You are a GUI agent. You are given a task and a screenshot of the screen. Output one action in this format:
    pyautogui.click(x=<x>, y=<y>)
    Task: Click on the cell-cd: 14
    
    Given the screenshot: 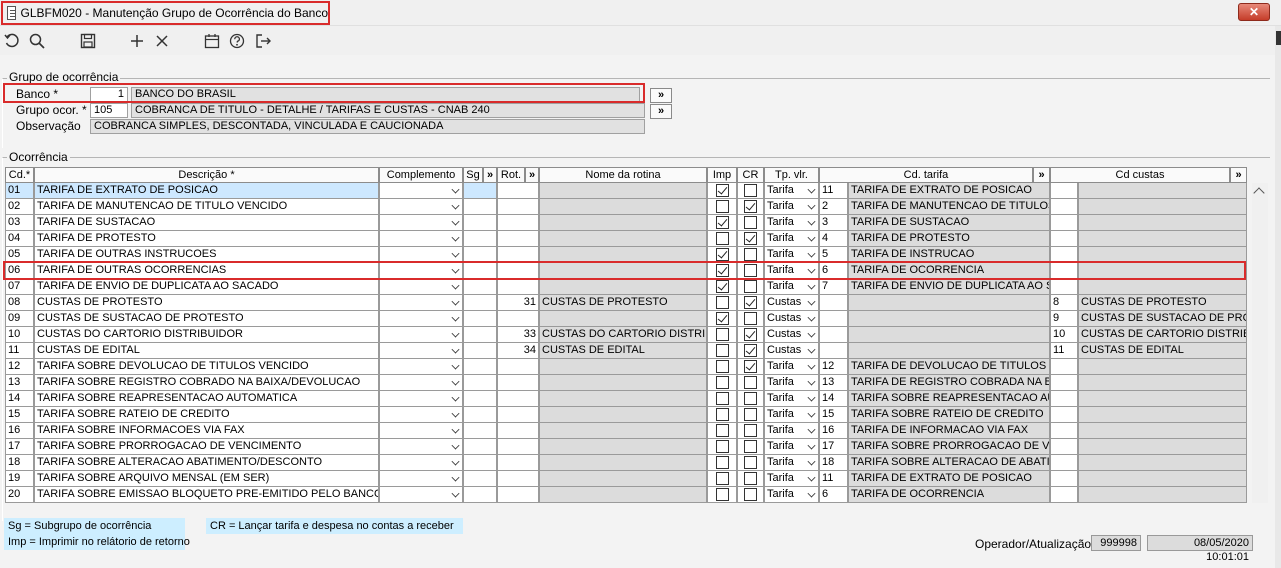 What is the action you would take?
    pyautogui.click(x=19, y=399)
    